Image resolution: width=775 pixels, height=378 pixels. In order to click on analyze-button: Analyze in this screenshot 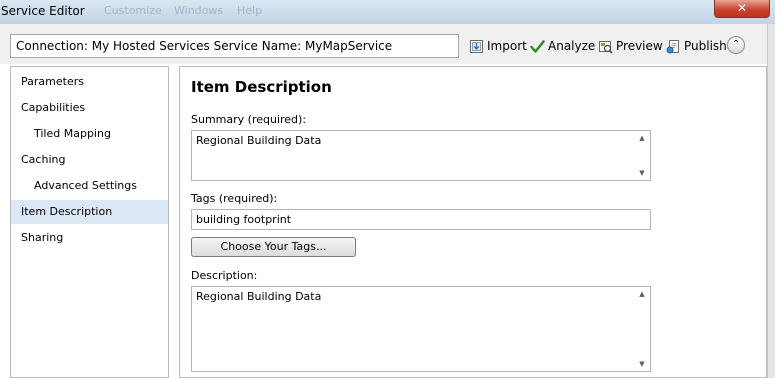, I will do `click(562, 46)`.